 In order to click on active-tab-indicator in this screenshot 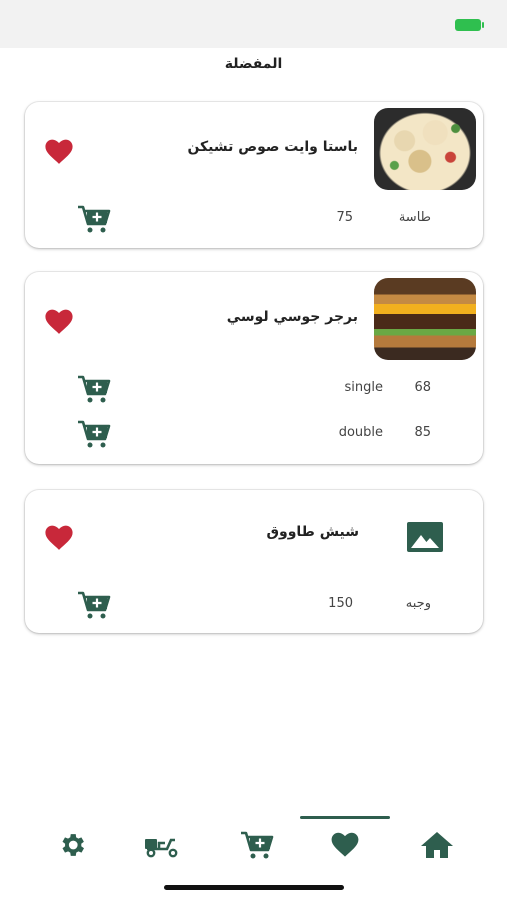, I will do `click(345, 817)`.